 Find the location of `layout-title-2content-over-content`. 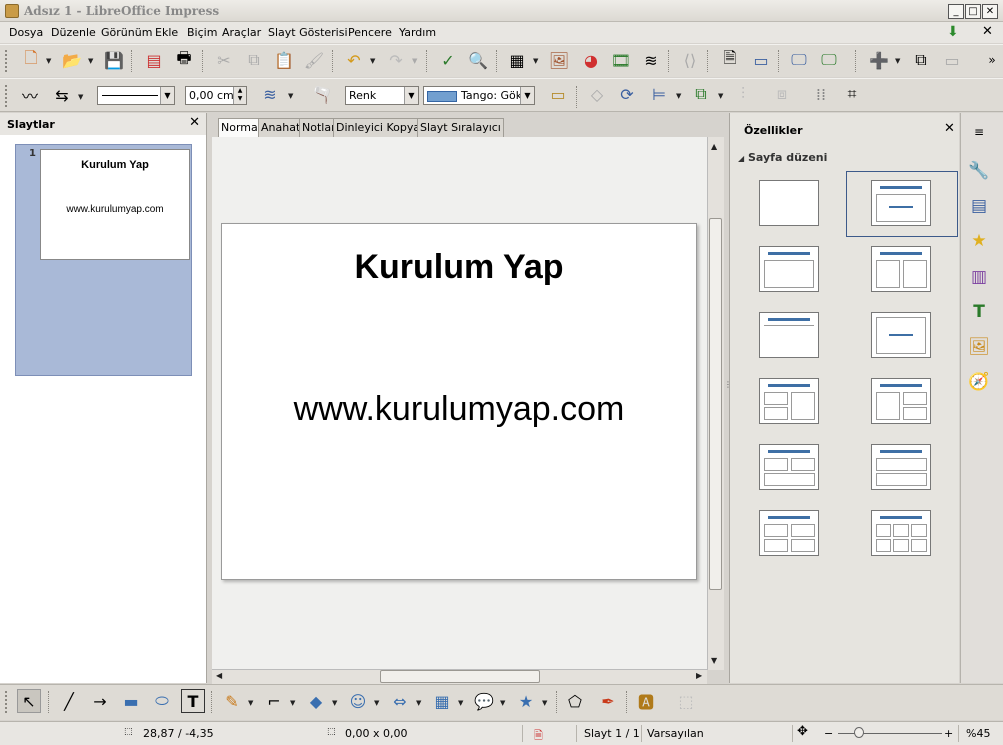

layout-title-2content-over-content is located at coordinates (789, 467).